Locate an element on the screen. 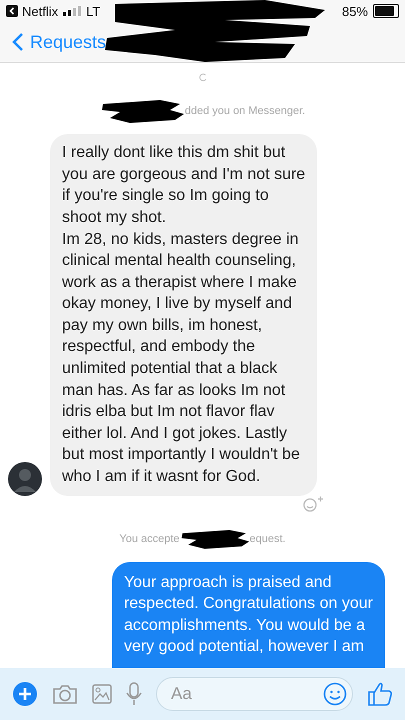  network-type: LT is located at coordinates (93, 11).